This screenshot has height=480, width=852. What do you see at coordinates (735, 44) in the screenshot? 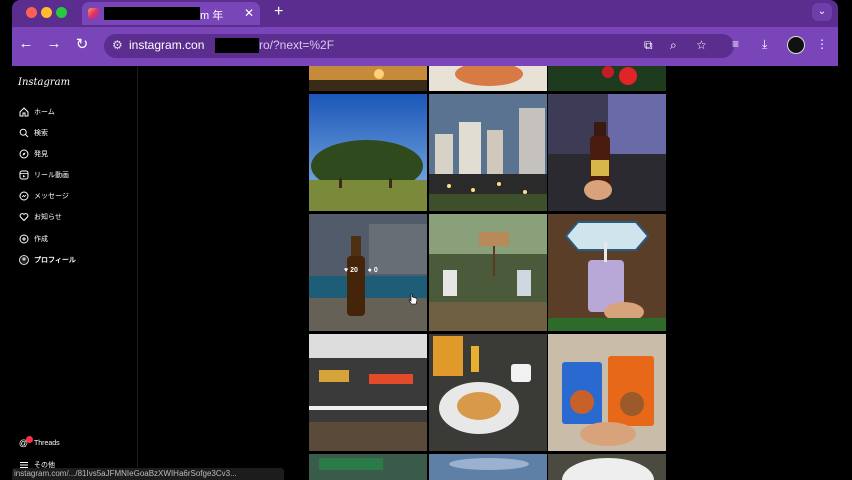
I see `reading-list-icon: ≡` at bounding box center [735, 44].